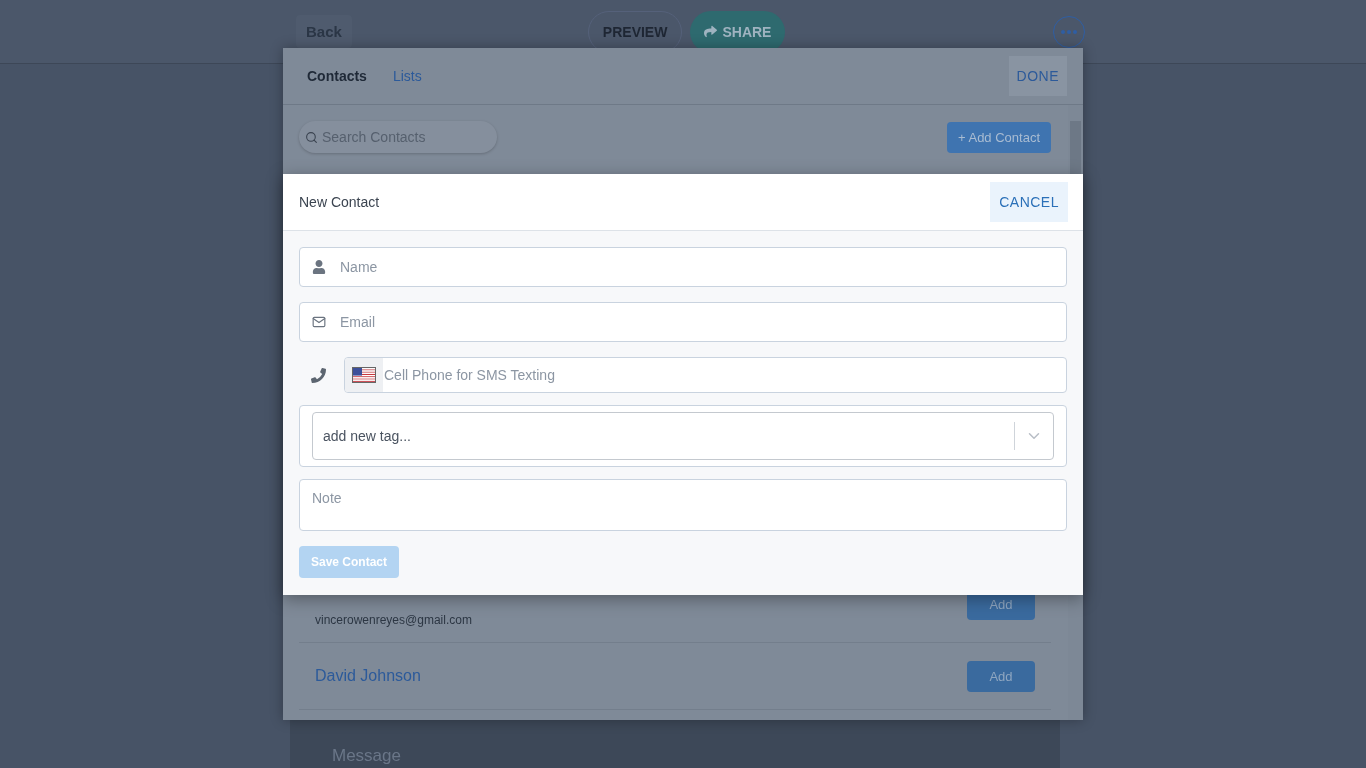  Describe the element at coordinates (683, 505) in the screenshot. I see `note-field: Note` at that location.